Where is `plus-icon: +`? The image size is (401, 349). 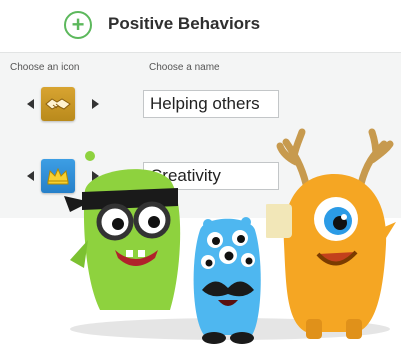 plus-icon: + is located at coordinates (78, 24).